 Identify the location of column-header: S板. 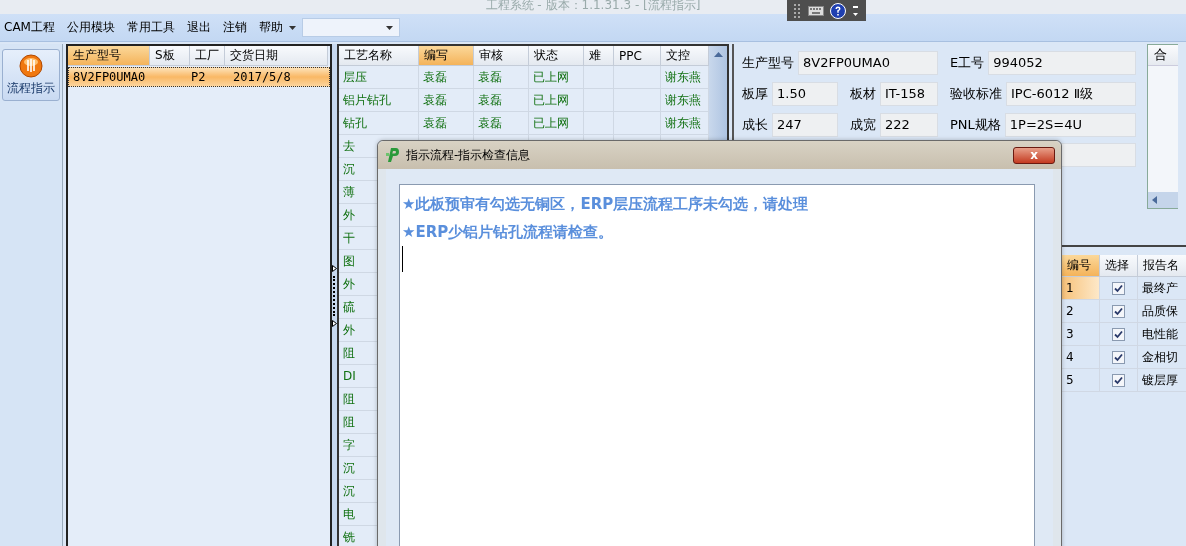
(170, 56).